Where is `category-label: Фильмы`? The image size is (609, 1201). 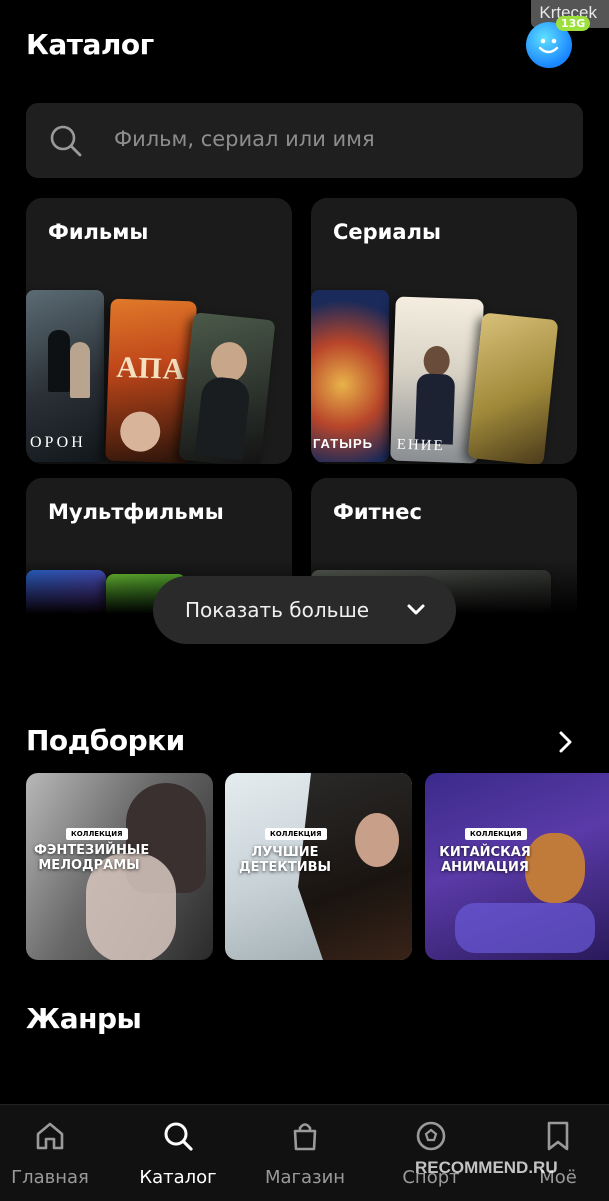
category-label: Фильмы is located at coordinates (98, 232).